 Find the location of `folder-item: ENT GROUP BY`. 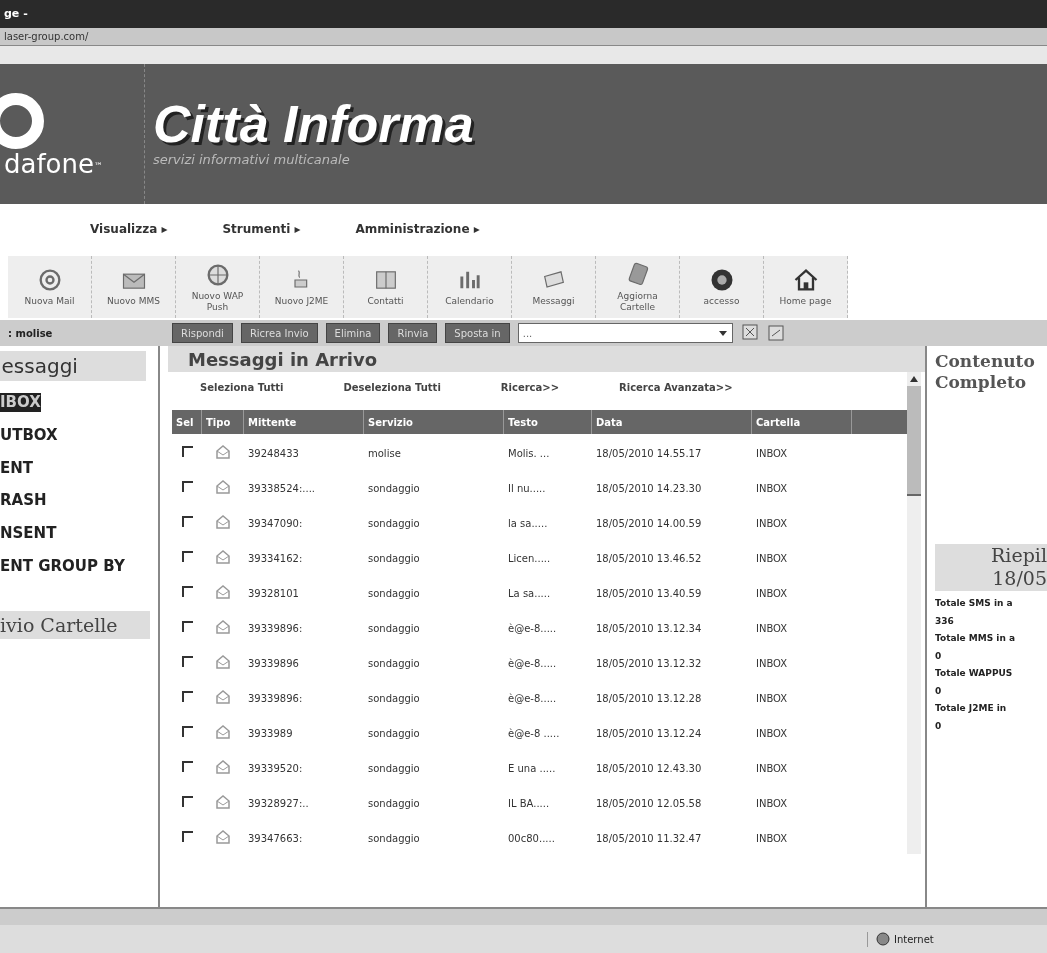

folder-item: ENT GROUP BY is located at coordinates (62, 566).